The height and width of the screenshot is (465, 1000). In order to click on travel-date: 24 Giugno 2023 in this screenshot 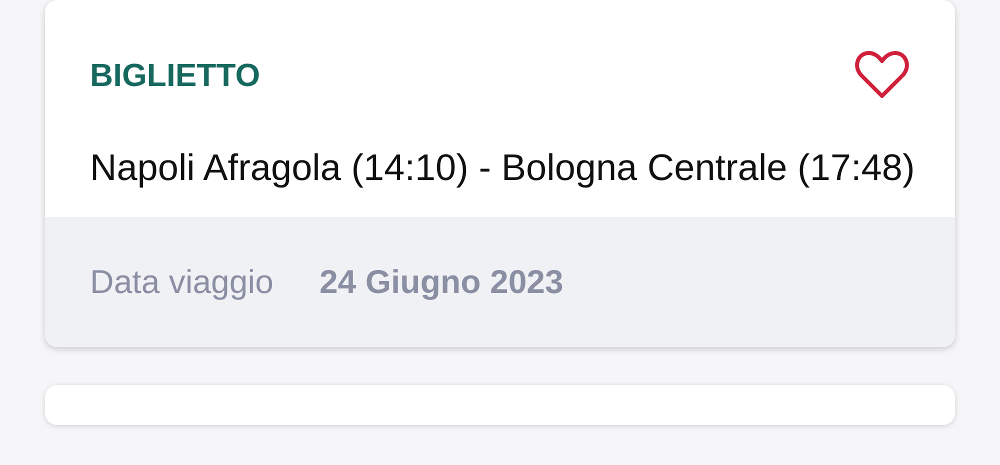, I will do `click(441, 282)`.